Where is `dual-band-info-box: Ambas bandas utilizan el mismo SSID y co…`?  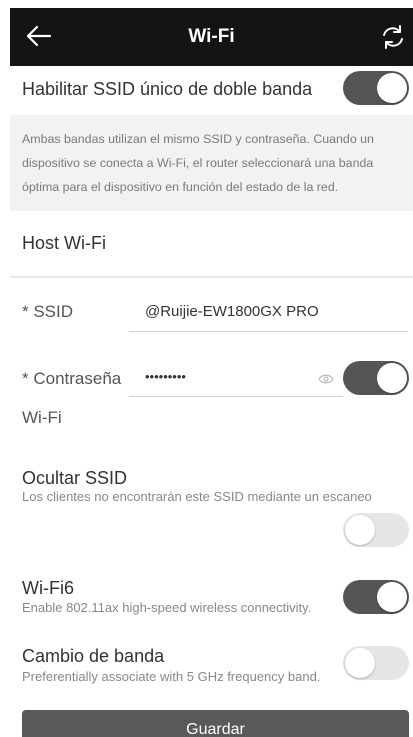
dual-band-info-box: Ambas bandas utilizan el mismo SSID y co… is located at coordinates (211, 163).